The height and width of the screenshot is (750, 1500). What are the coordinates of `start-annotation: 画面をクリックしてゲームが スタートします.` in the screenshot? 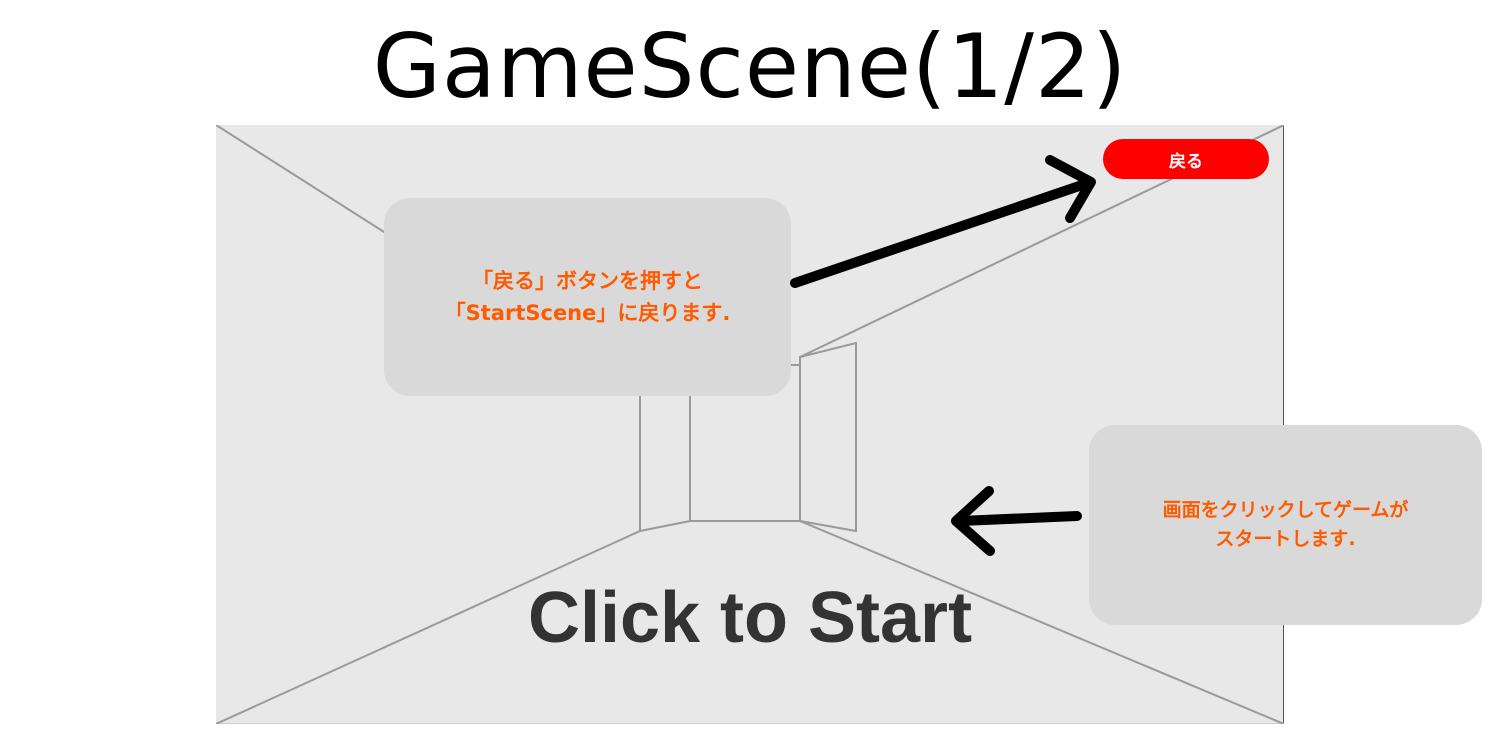 It's located at (1285, 525).